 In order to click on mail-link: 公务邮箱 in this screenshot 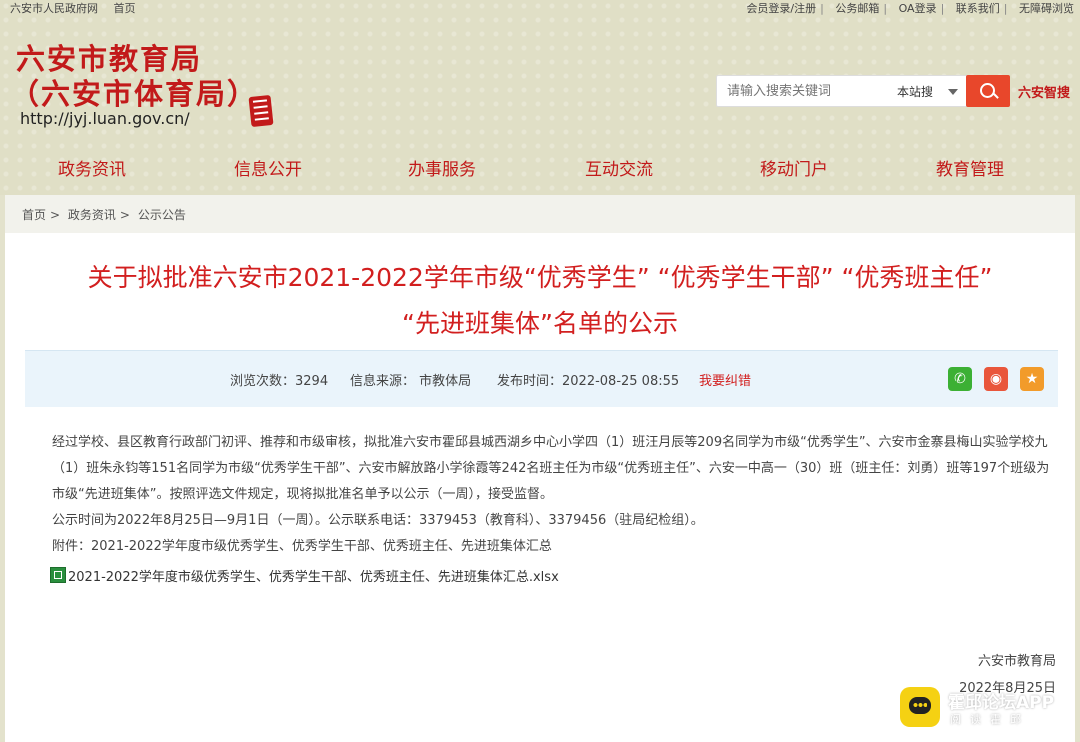, I will do `click(857, 8)`.